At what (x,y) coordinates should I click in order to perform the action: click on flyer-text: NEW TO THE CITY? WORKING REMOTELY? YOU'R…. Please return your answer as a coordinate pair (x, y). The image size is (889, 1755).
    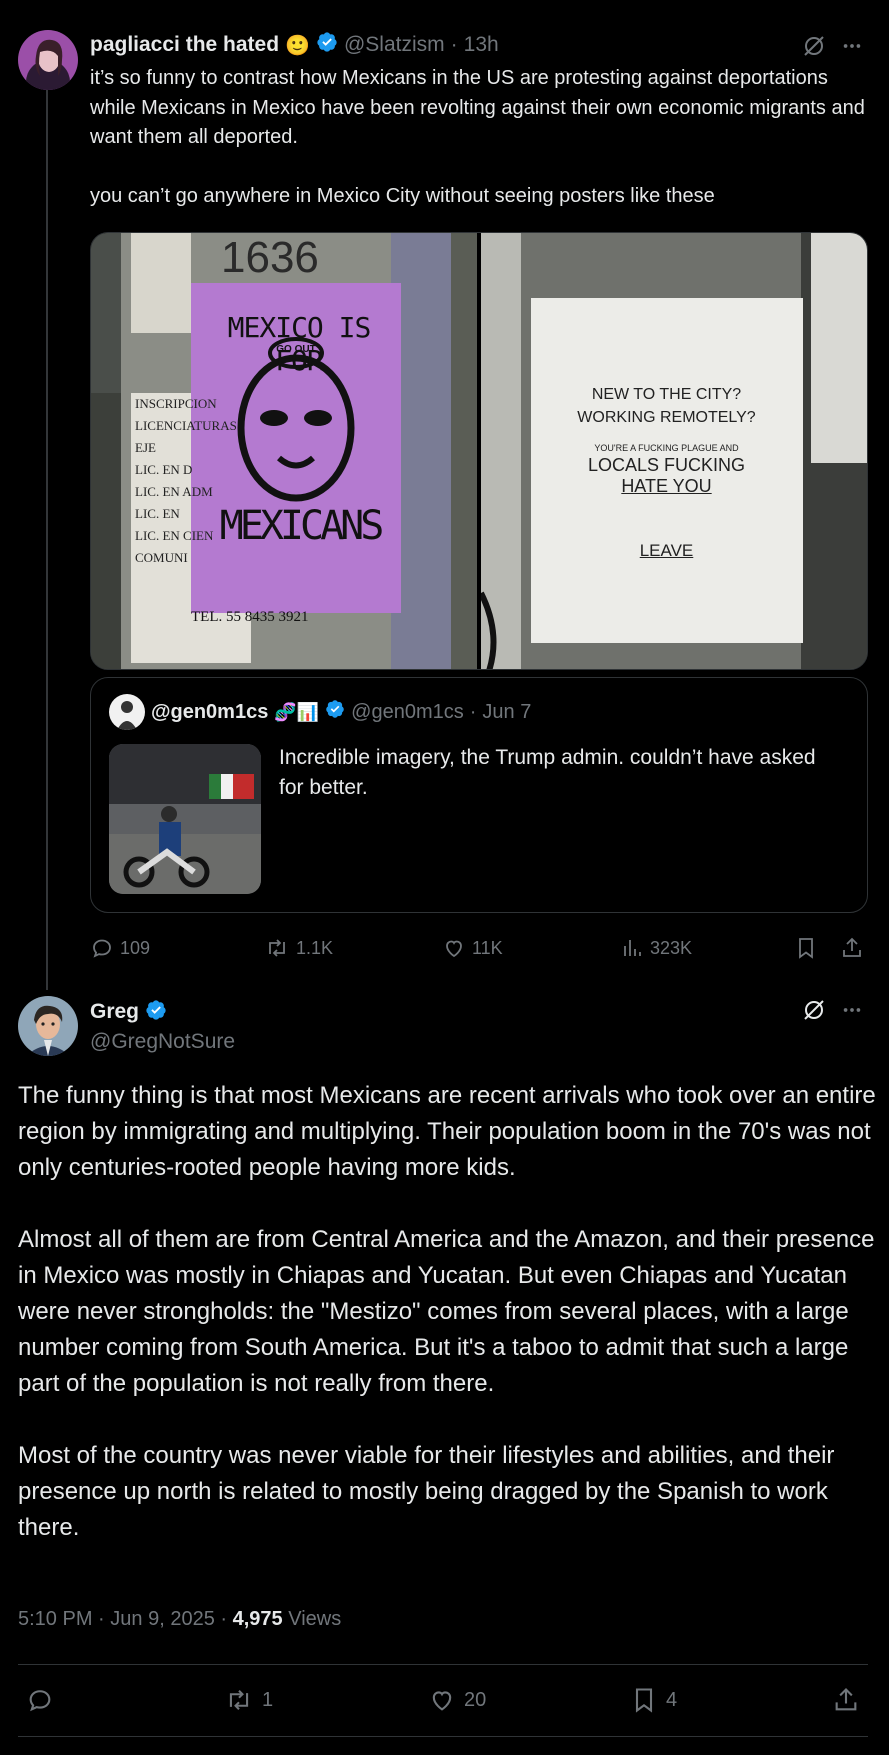
    Looking at the image, I should click on (667, 472).